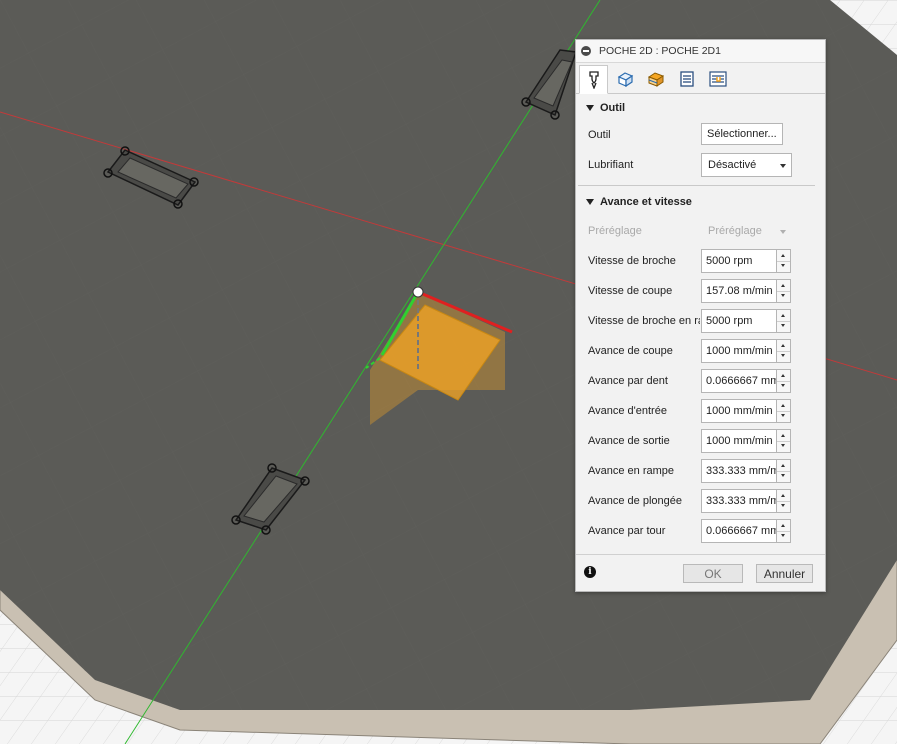 The image size is (897, 744). What do you see at coordinates (700, 231) in the screenshot?
I see `preset-row: Préréglage Préréglage` at bounding box center [700, 231].